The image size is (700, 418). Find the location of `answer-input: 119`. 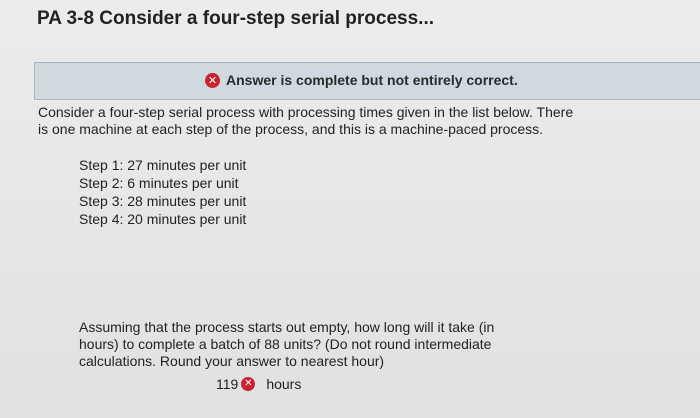

answer-input: 119 is located at coordinates (227, 384).